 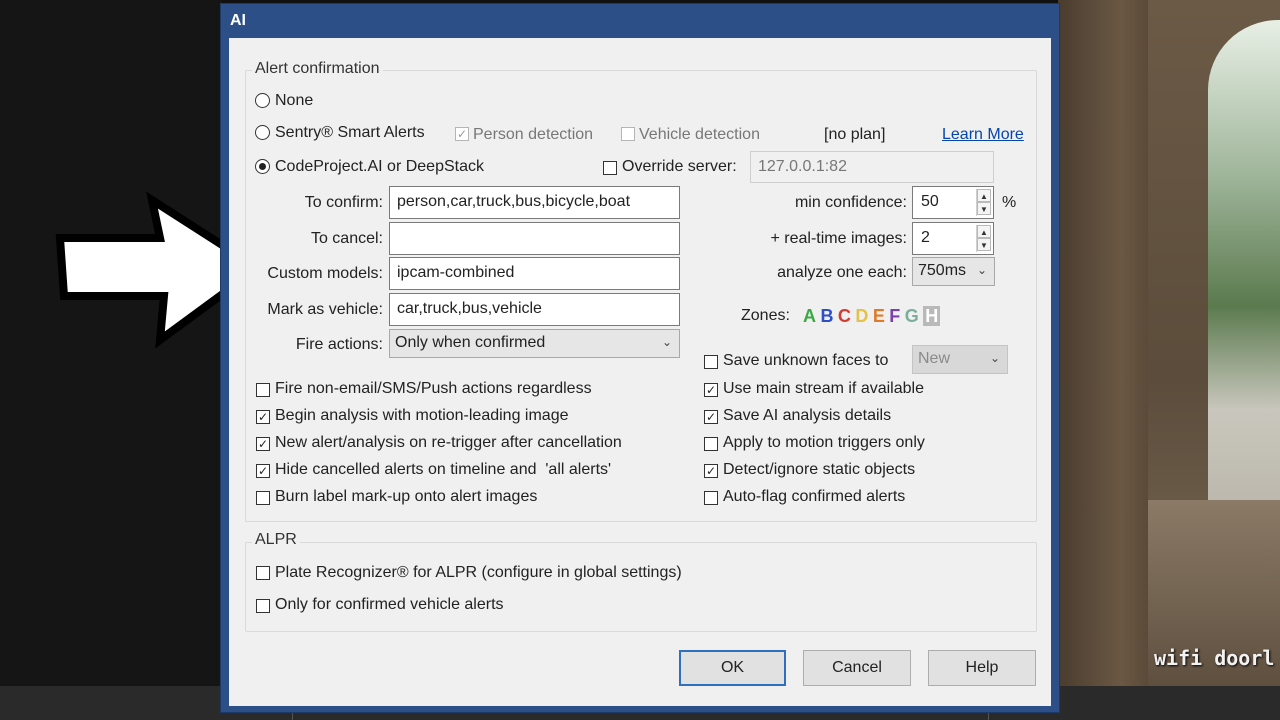 What do you see at coordinates (262, 132) in the screenshot?
I see `radio-sentry` at bounding box center [262, 132].